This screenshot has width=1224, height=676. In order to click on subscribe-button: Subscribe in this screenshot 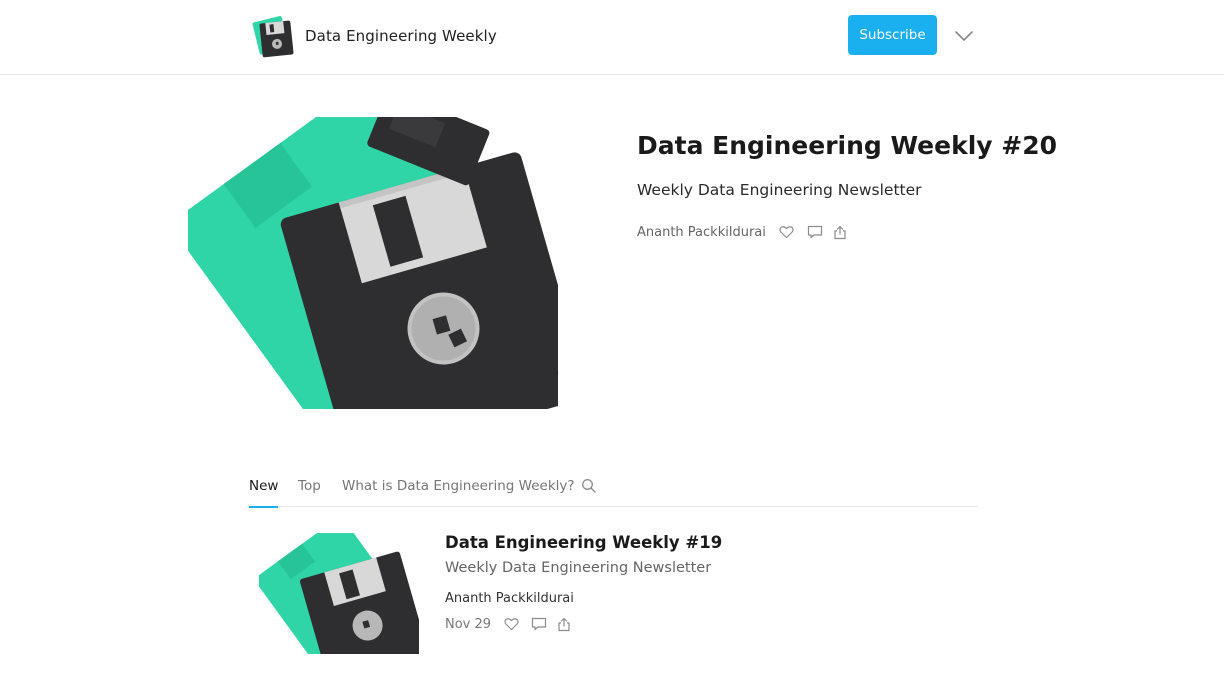, I will do `click(892, 35)`.